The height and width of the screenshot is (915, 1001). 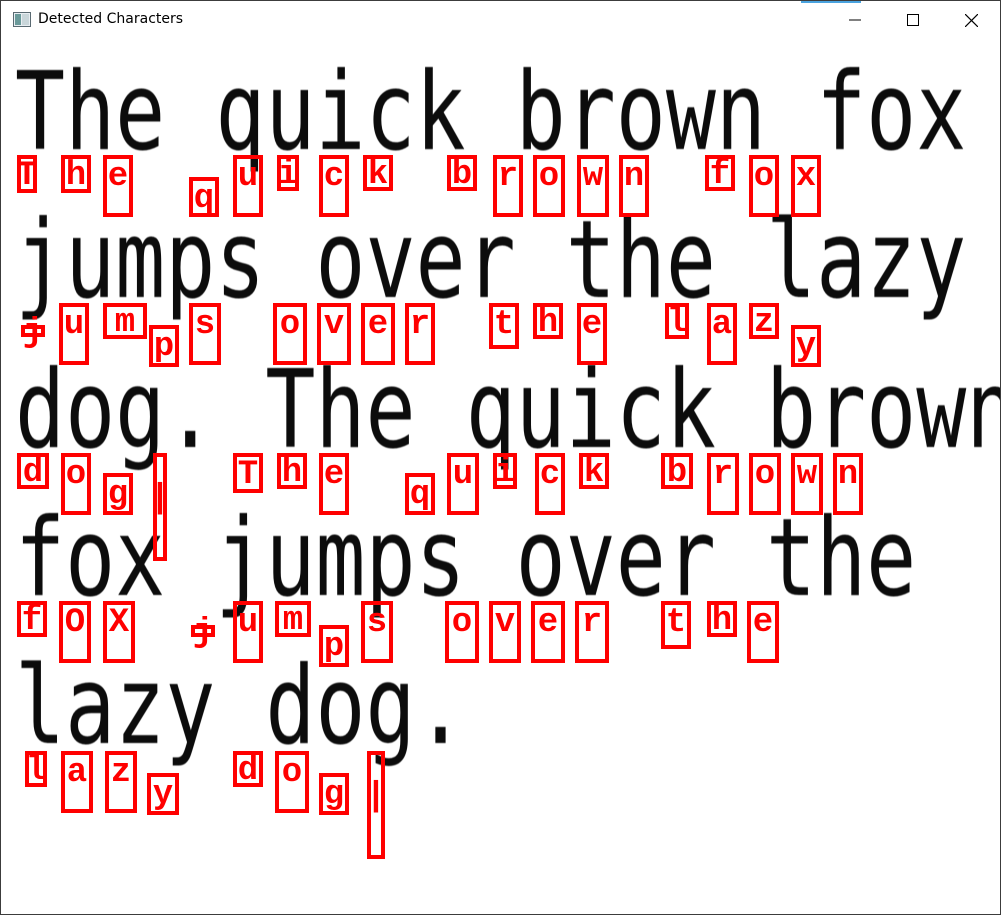 I want to click on close-button, so click(x=971, y=20).